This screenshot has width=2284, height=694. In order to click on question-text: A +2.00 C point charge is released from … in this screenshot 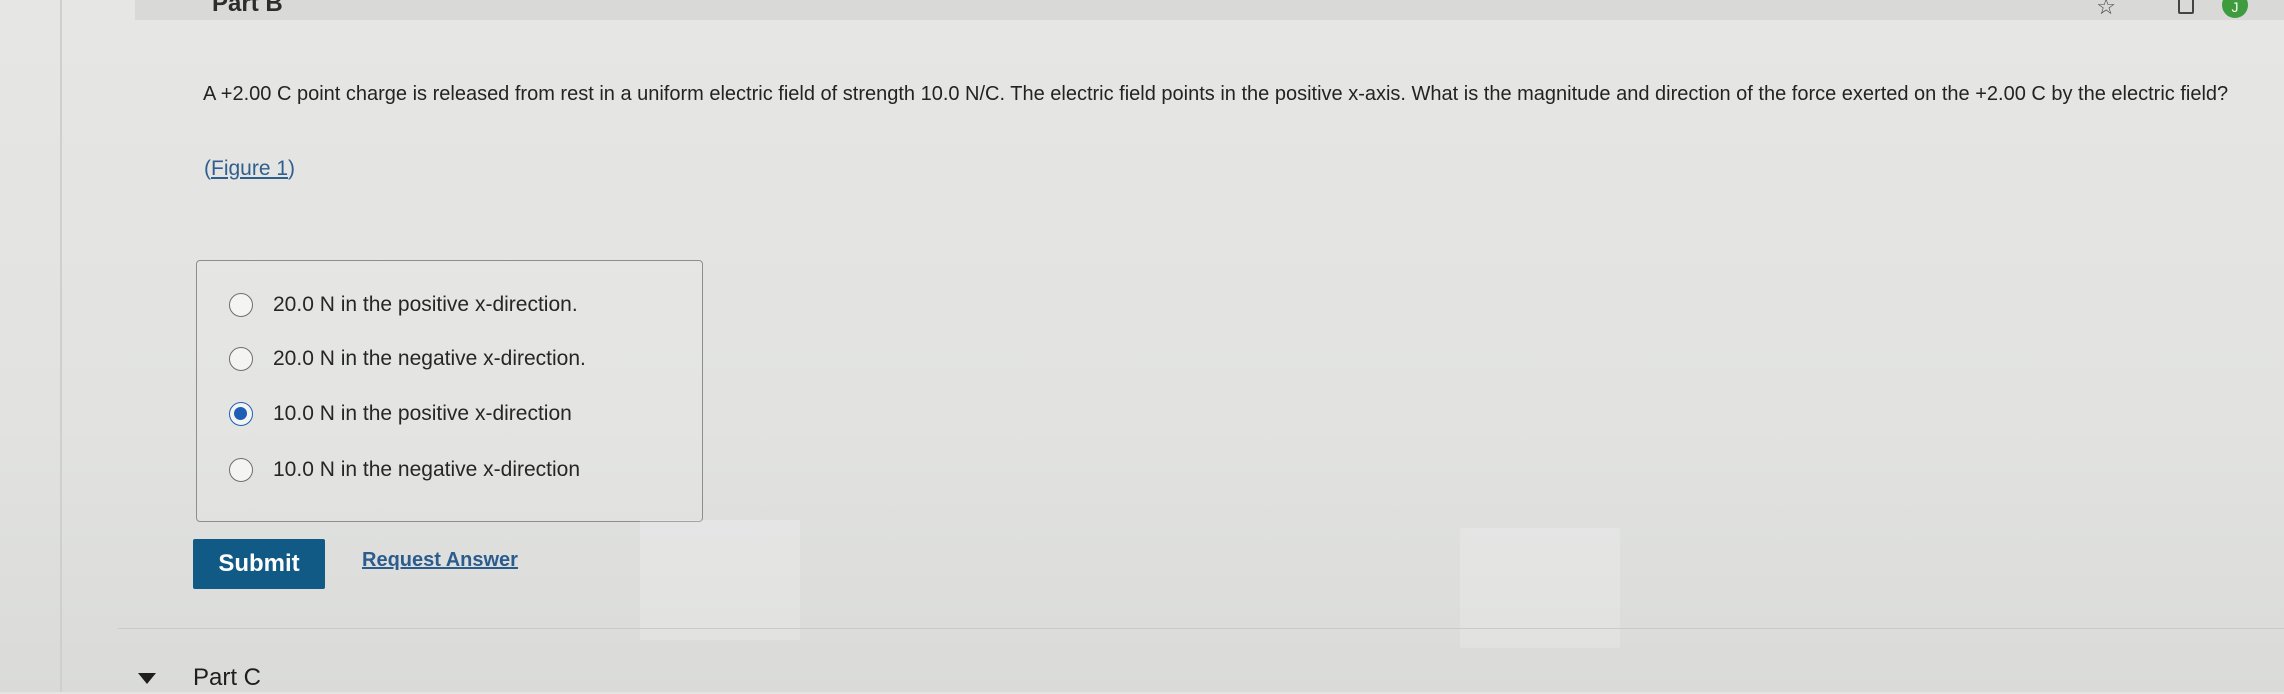, I will do `click(1216, 94)`.